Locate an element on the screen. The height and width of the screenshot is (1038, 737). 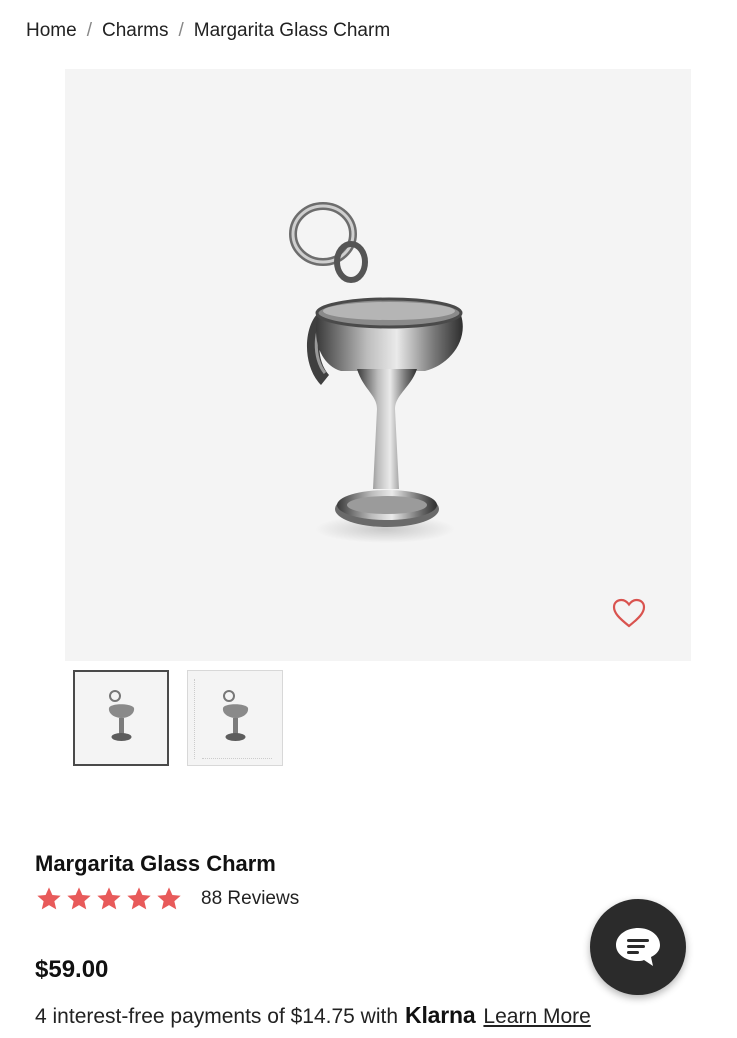
product-title: Margarita Glass Charm is located at coordinates (155, 863).